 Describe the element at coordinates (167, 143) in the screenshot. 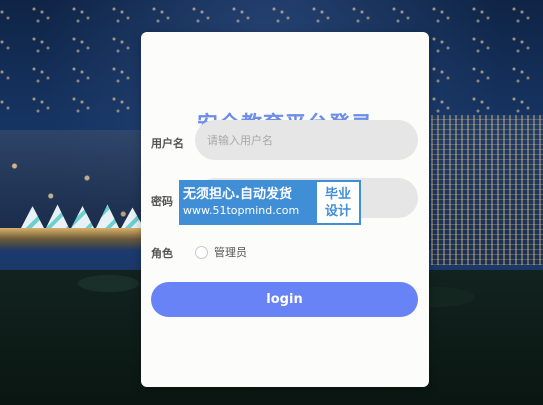

I see `username-label: 用户名` at that location.